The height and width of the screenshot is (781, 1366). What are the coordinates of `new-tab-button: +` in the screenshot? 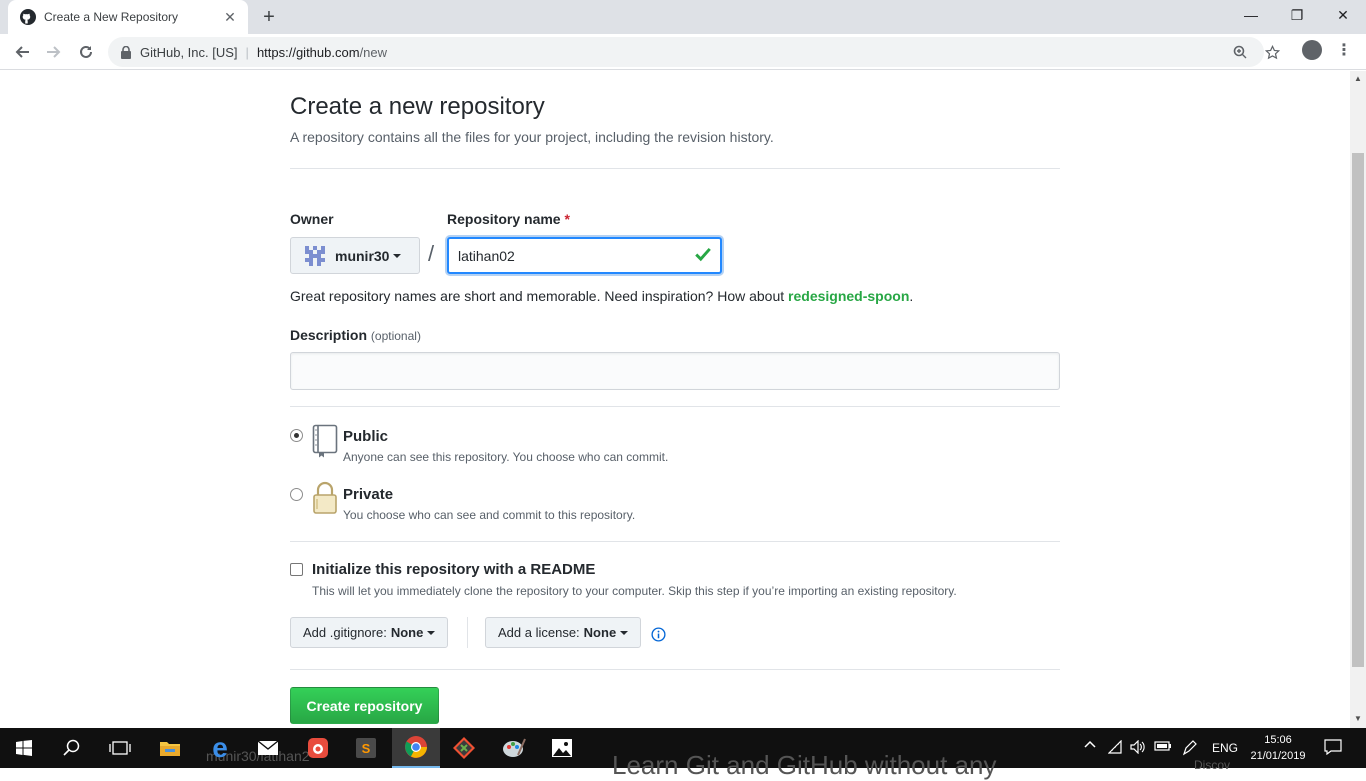 It's located at (269, 17).